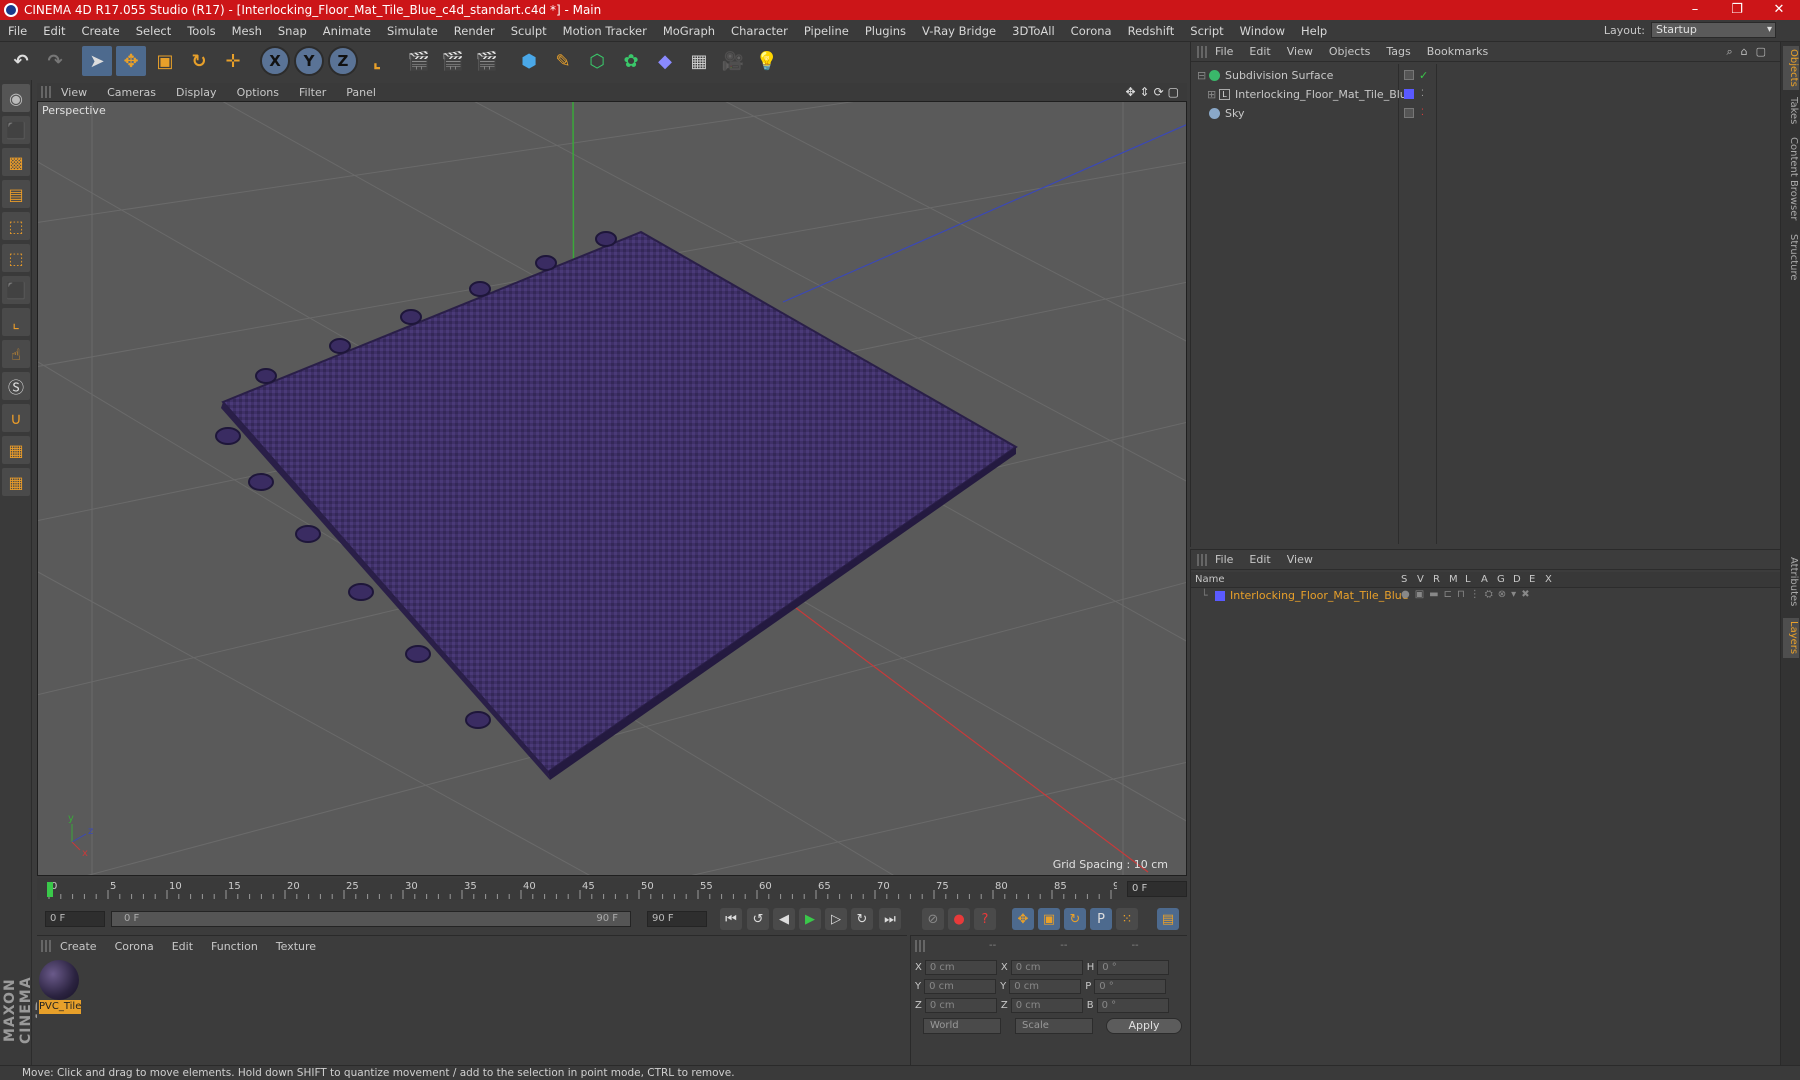 This screenshot has height=1080, width=1800. Describe the element at coordinates (1517, 579) in the screenshot. I see `layer-col-deformers: D` at that location.